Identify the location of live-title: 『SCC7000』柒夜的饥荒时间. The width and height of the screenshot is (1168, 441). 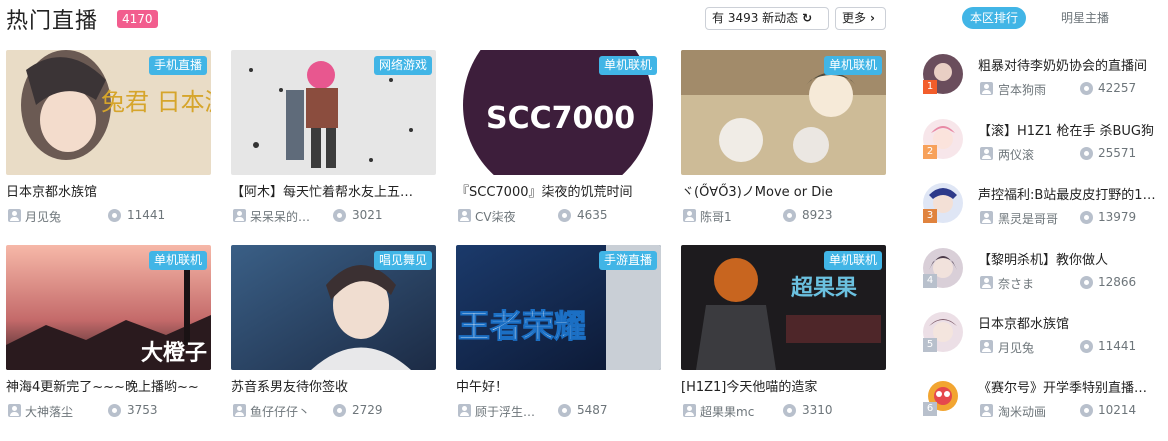
(558, 190).